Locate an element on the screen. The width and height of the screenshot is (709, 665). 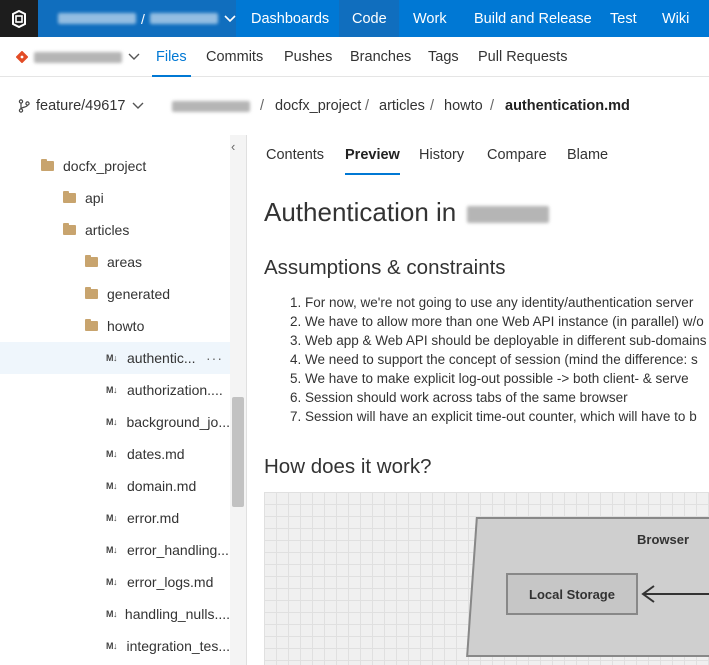
tab-blame: Blame is located at coordinates (587, 155).